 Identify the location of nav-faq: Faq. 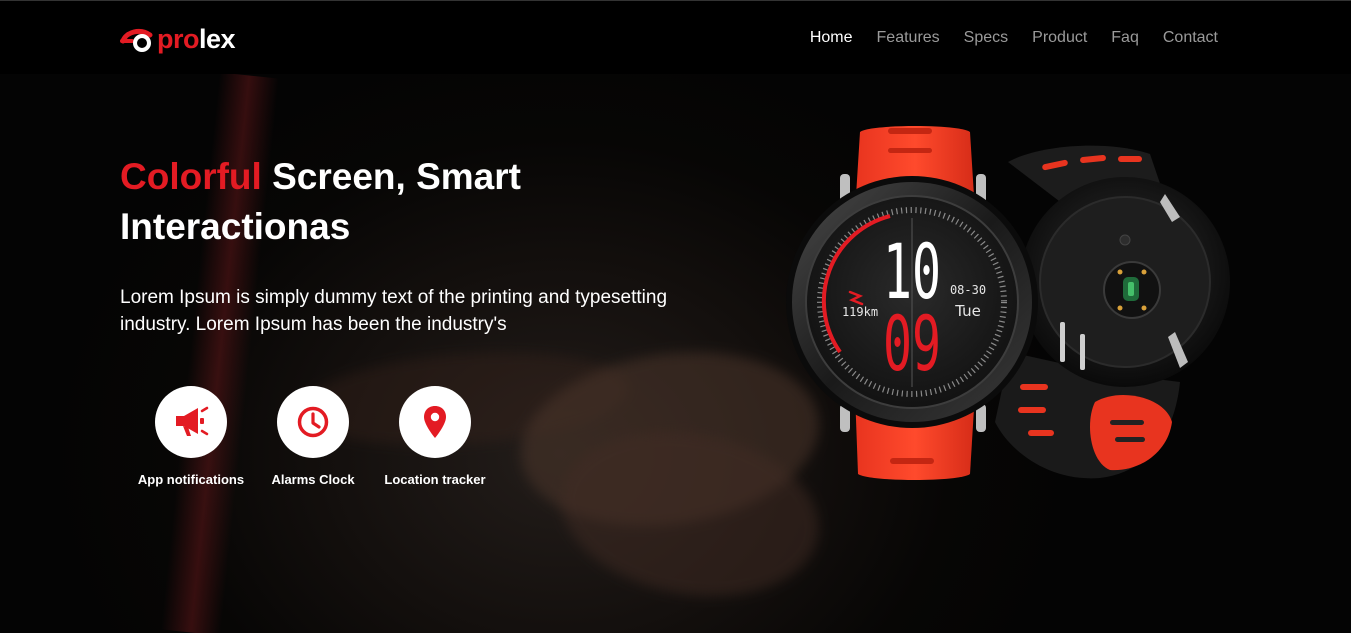
(1125, 38).